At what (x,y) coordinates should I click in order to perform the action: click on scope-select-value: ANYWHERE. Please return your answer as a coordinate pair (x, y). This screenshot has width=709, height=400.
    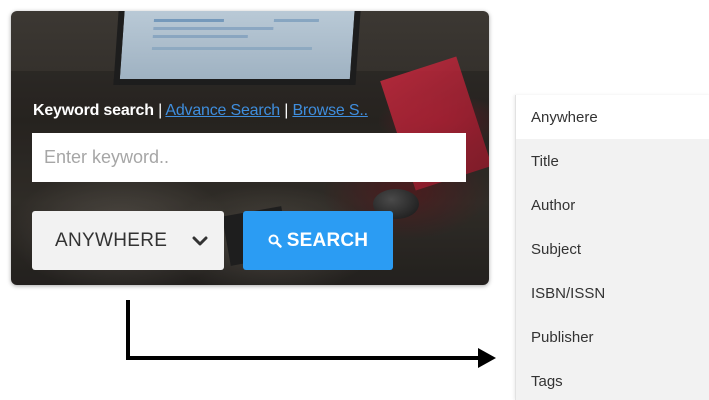
    Looking at the image, I should click on (111, 240).